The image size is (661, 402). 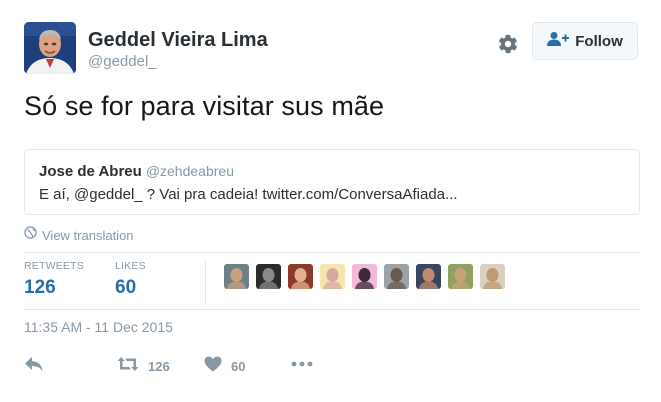 I want to click on liker-avatars, so click(x=364, y=276).